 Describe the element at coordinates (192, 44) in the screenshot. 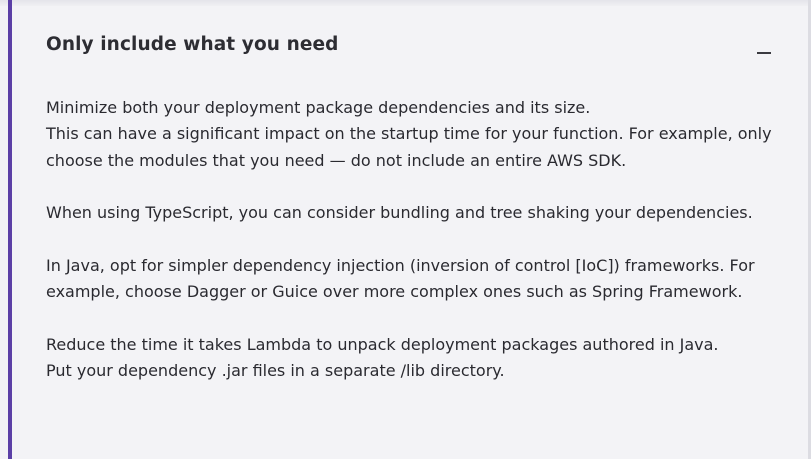

I see `section-title: Only include what you need` at that location.